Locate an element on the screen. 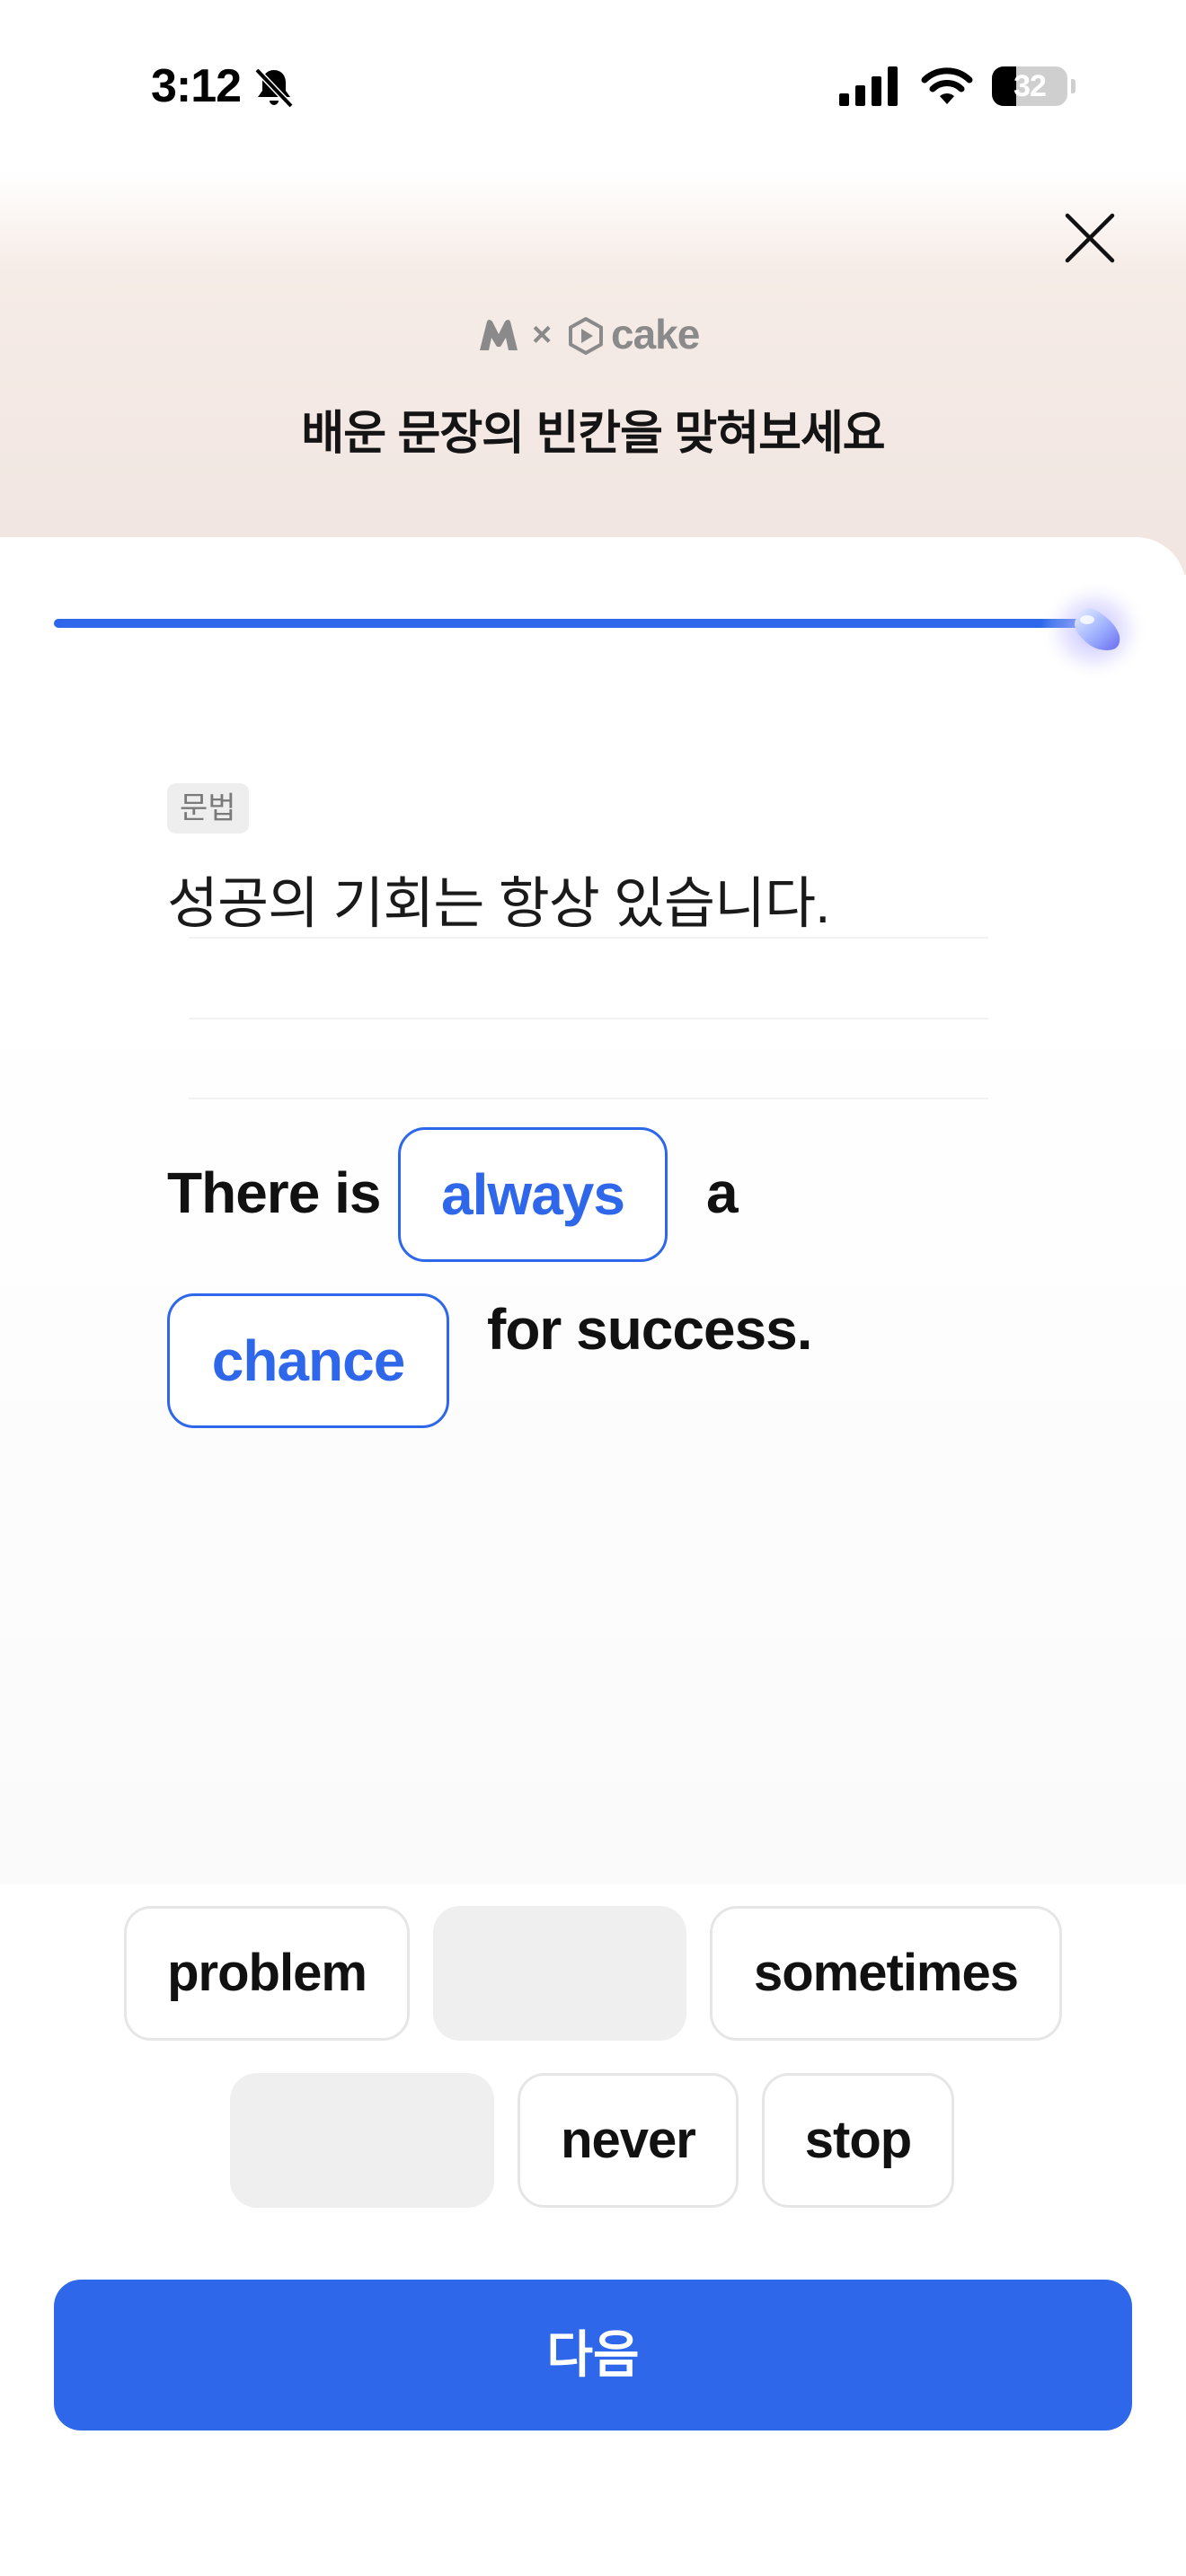  cake-logo-icon is located at coordinates (586, 336).